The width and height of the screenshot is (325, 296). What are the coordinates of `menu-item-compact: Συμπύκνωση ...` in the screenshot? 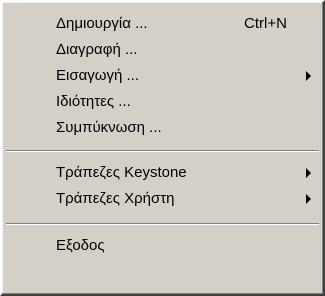 It's located at (162, 127).